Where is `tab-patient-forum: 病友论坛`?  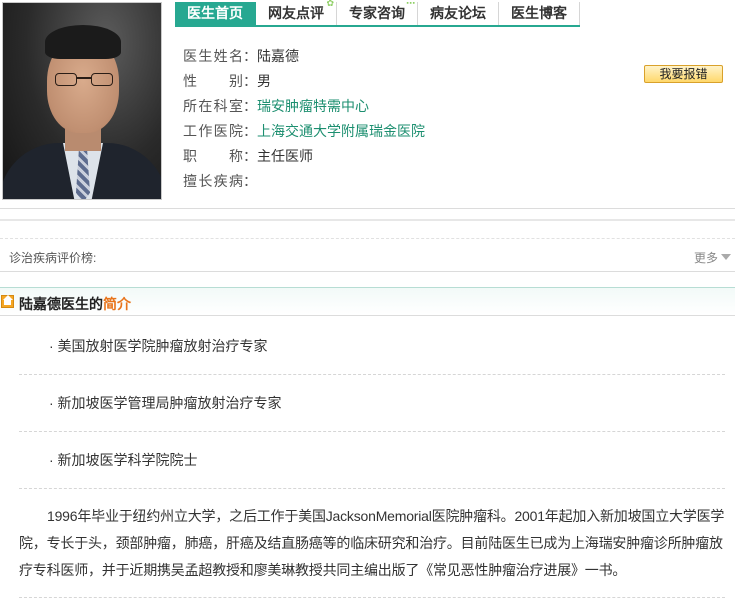
tab-patient-forum: 病友论坛 is located at coordinates (458, 13).